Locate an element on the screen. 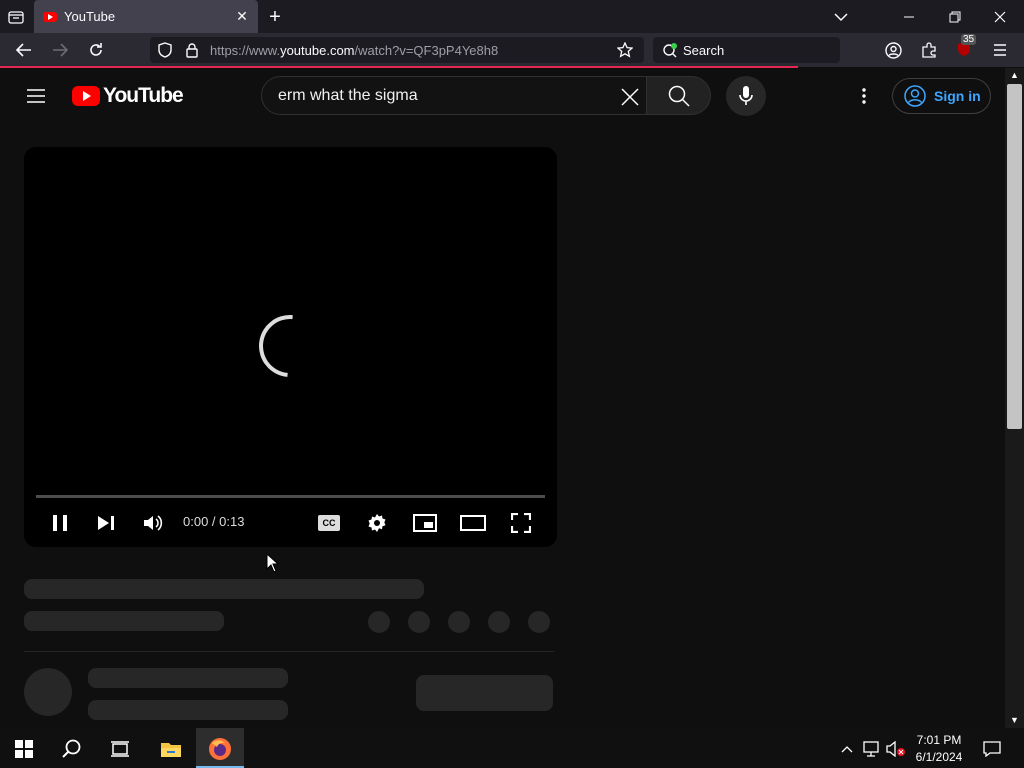  sign-in-label: Sign in is located at coordinates (957, 96).